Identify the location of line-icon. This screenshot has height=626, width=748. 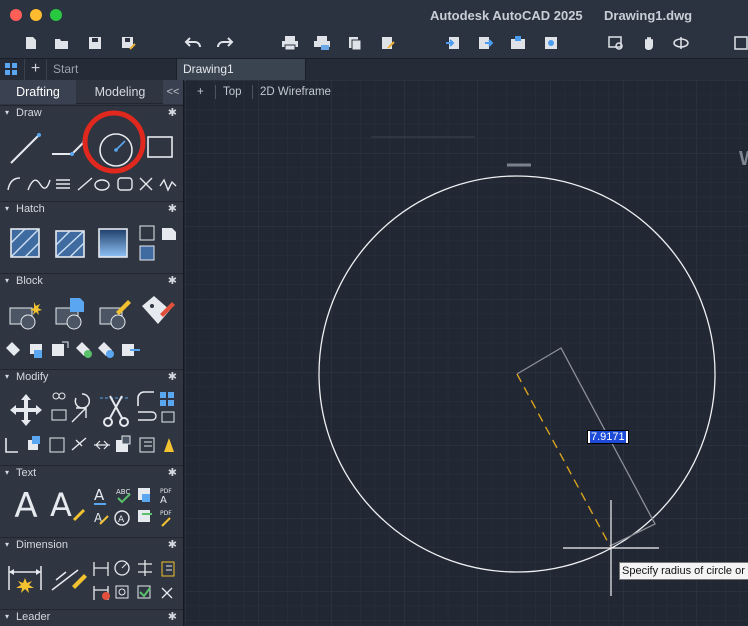
(25, 149).